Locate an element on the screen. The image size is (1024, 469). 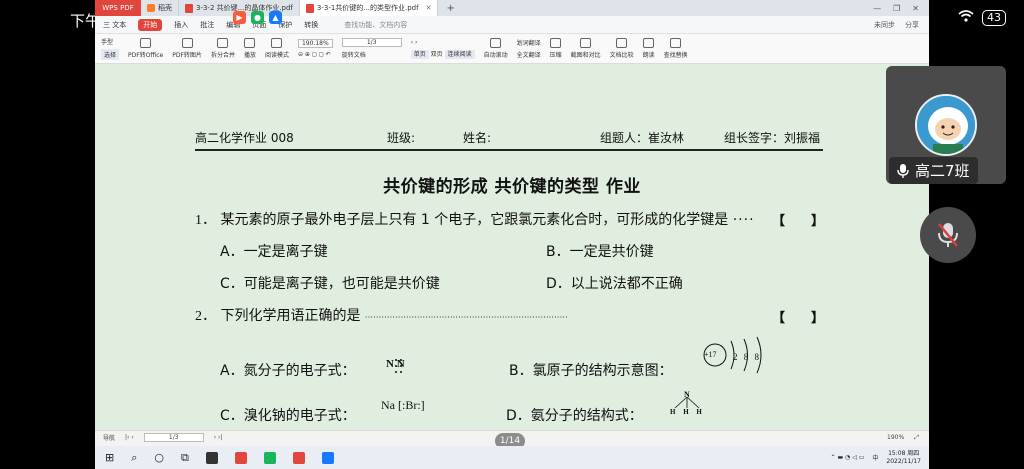
compare-button: 文档比较 is located at coordinates (622, 48).